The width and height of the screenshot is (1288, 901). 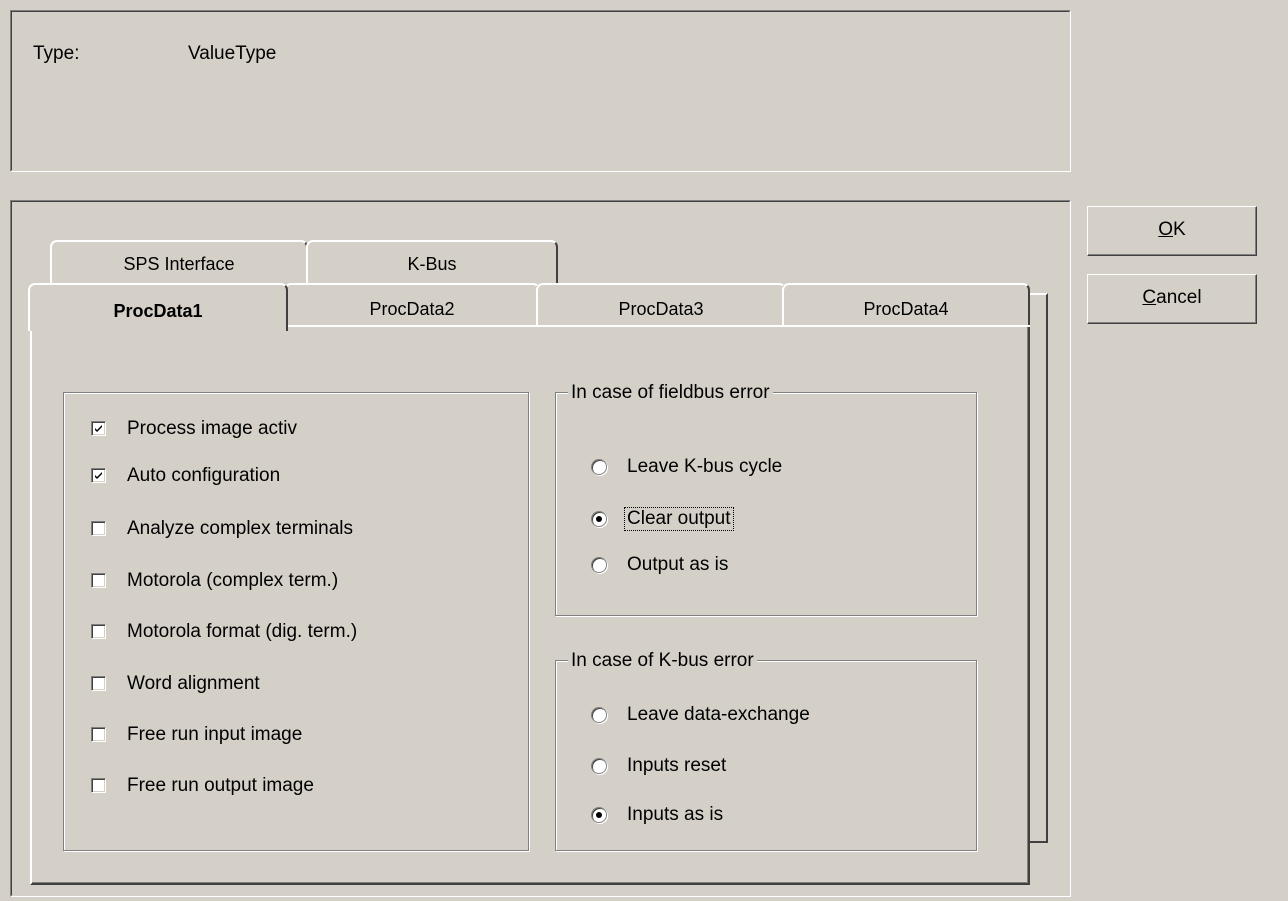 I want to click on type-value: ValueType, so click(x=232, y=53).